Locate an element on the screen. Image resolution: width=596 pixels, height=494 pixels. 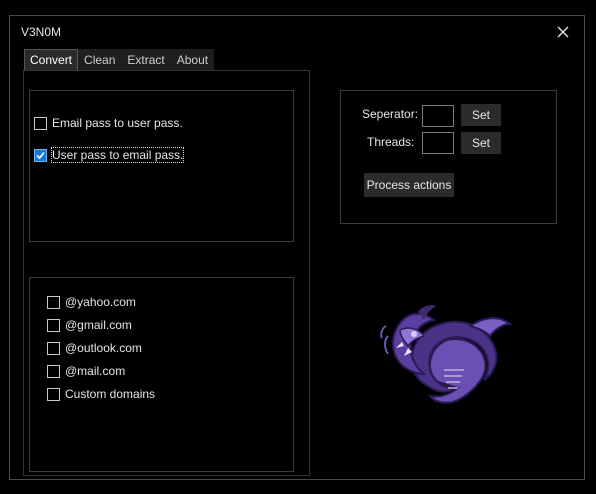
separator-label: Seperator: is located at coordinates (390, 114).